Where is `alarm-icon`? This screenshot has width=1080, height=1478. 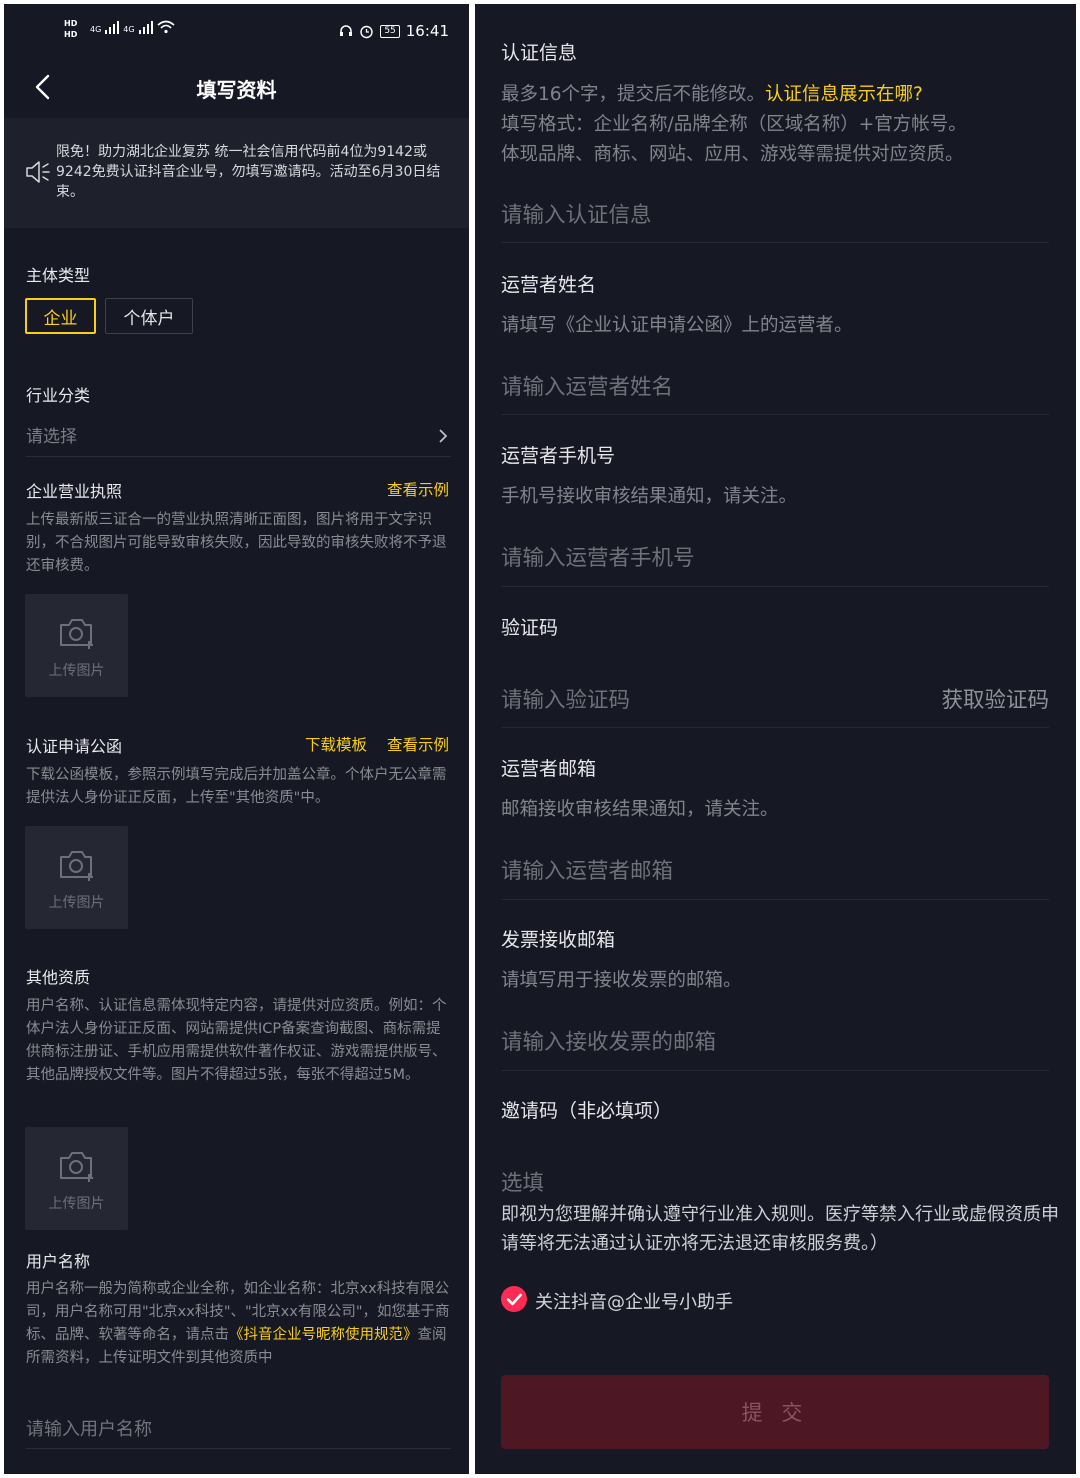 alarm-icon is located at coordinates (367, 31).